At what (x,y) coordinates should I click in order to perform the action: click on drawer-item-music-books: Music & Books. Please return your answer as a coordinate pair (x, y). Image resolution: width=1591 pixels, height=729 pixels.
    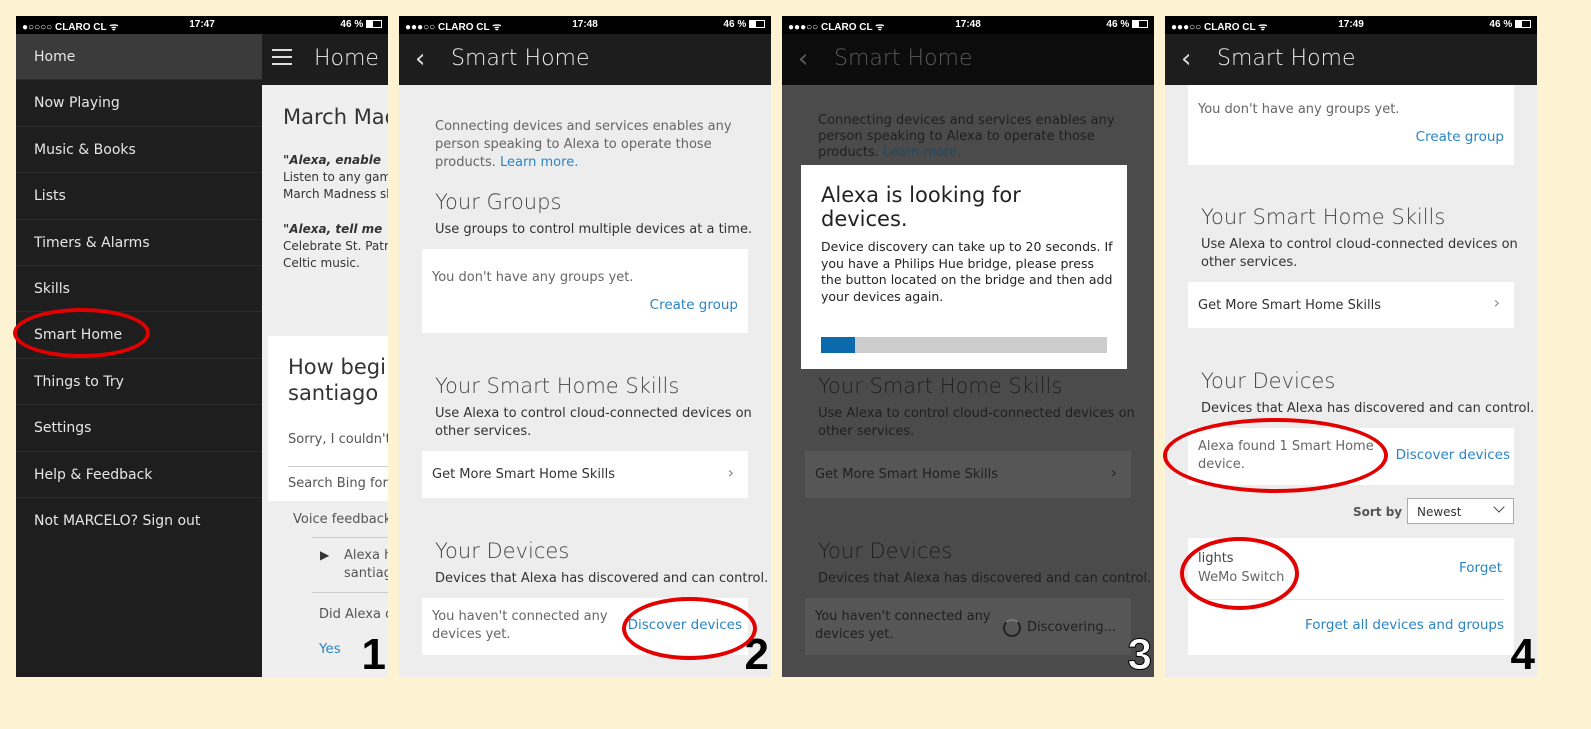
    Looking at the image, I should click on (139, 150).